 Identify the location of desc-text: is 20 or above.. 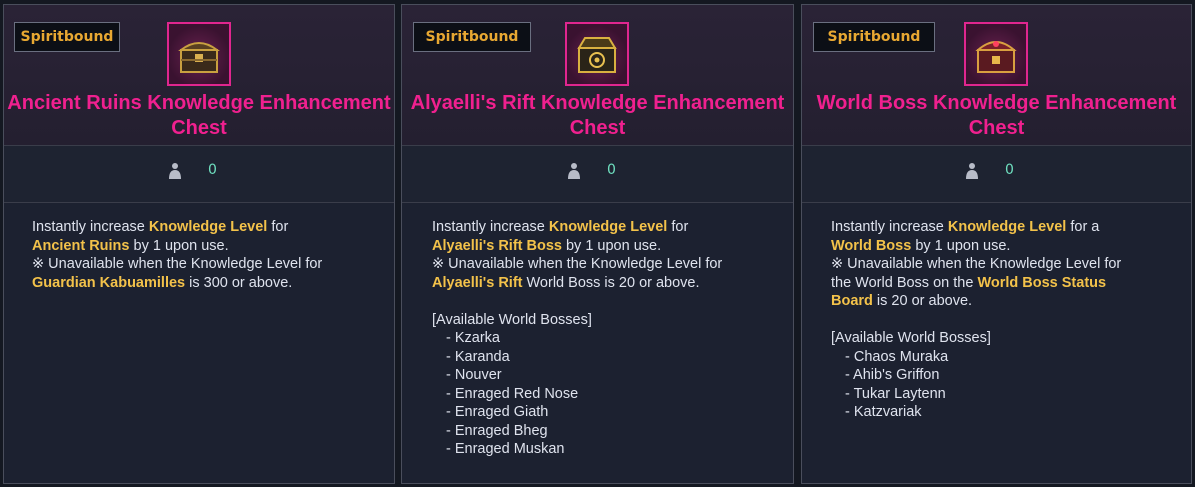
(922, 301).